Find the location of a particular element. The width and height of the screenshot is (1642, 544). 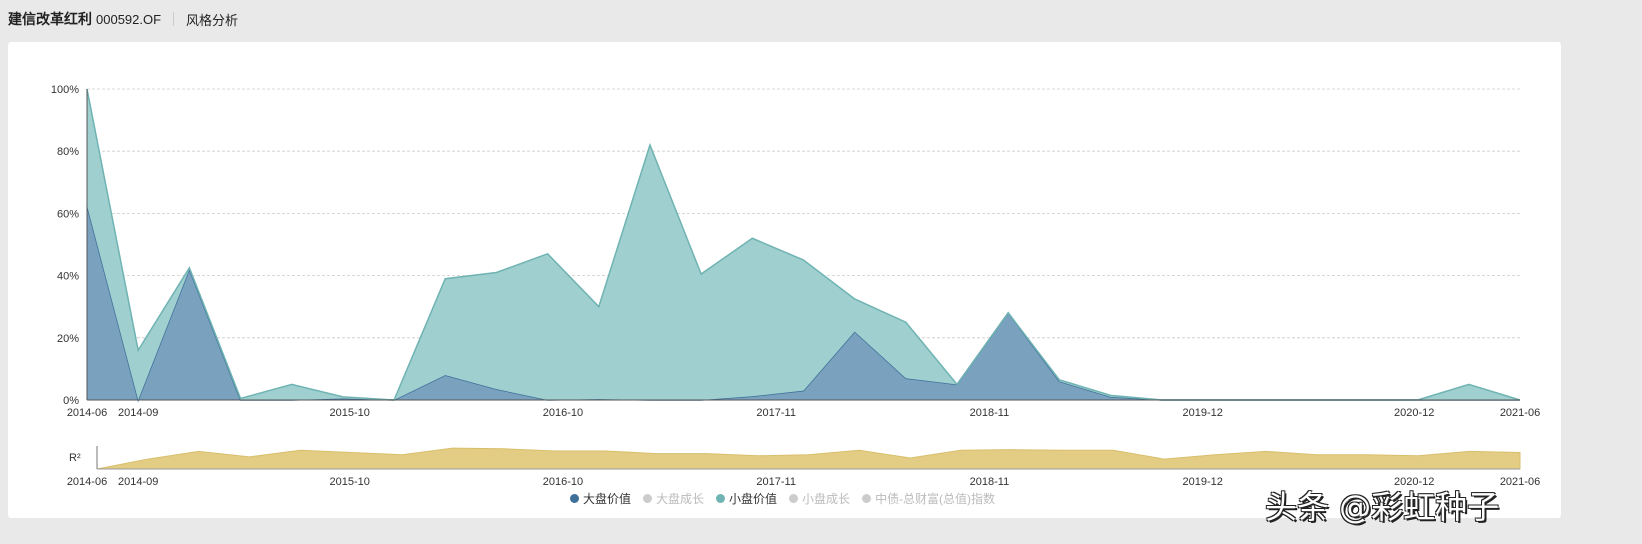

r2-area is located at coordinates (808, 458).